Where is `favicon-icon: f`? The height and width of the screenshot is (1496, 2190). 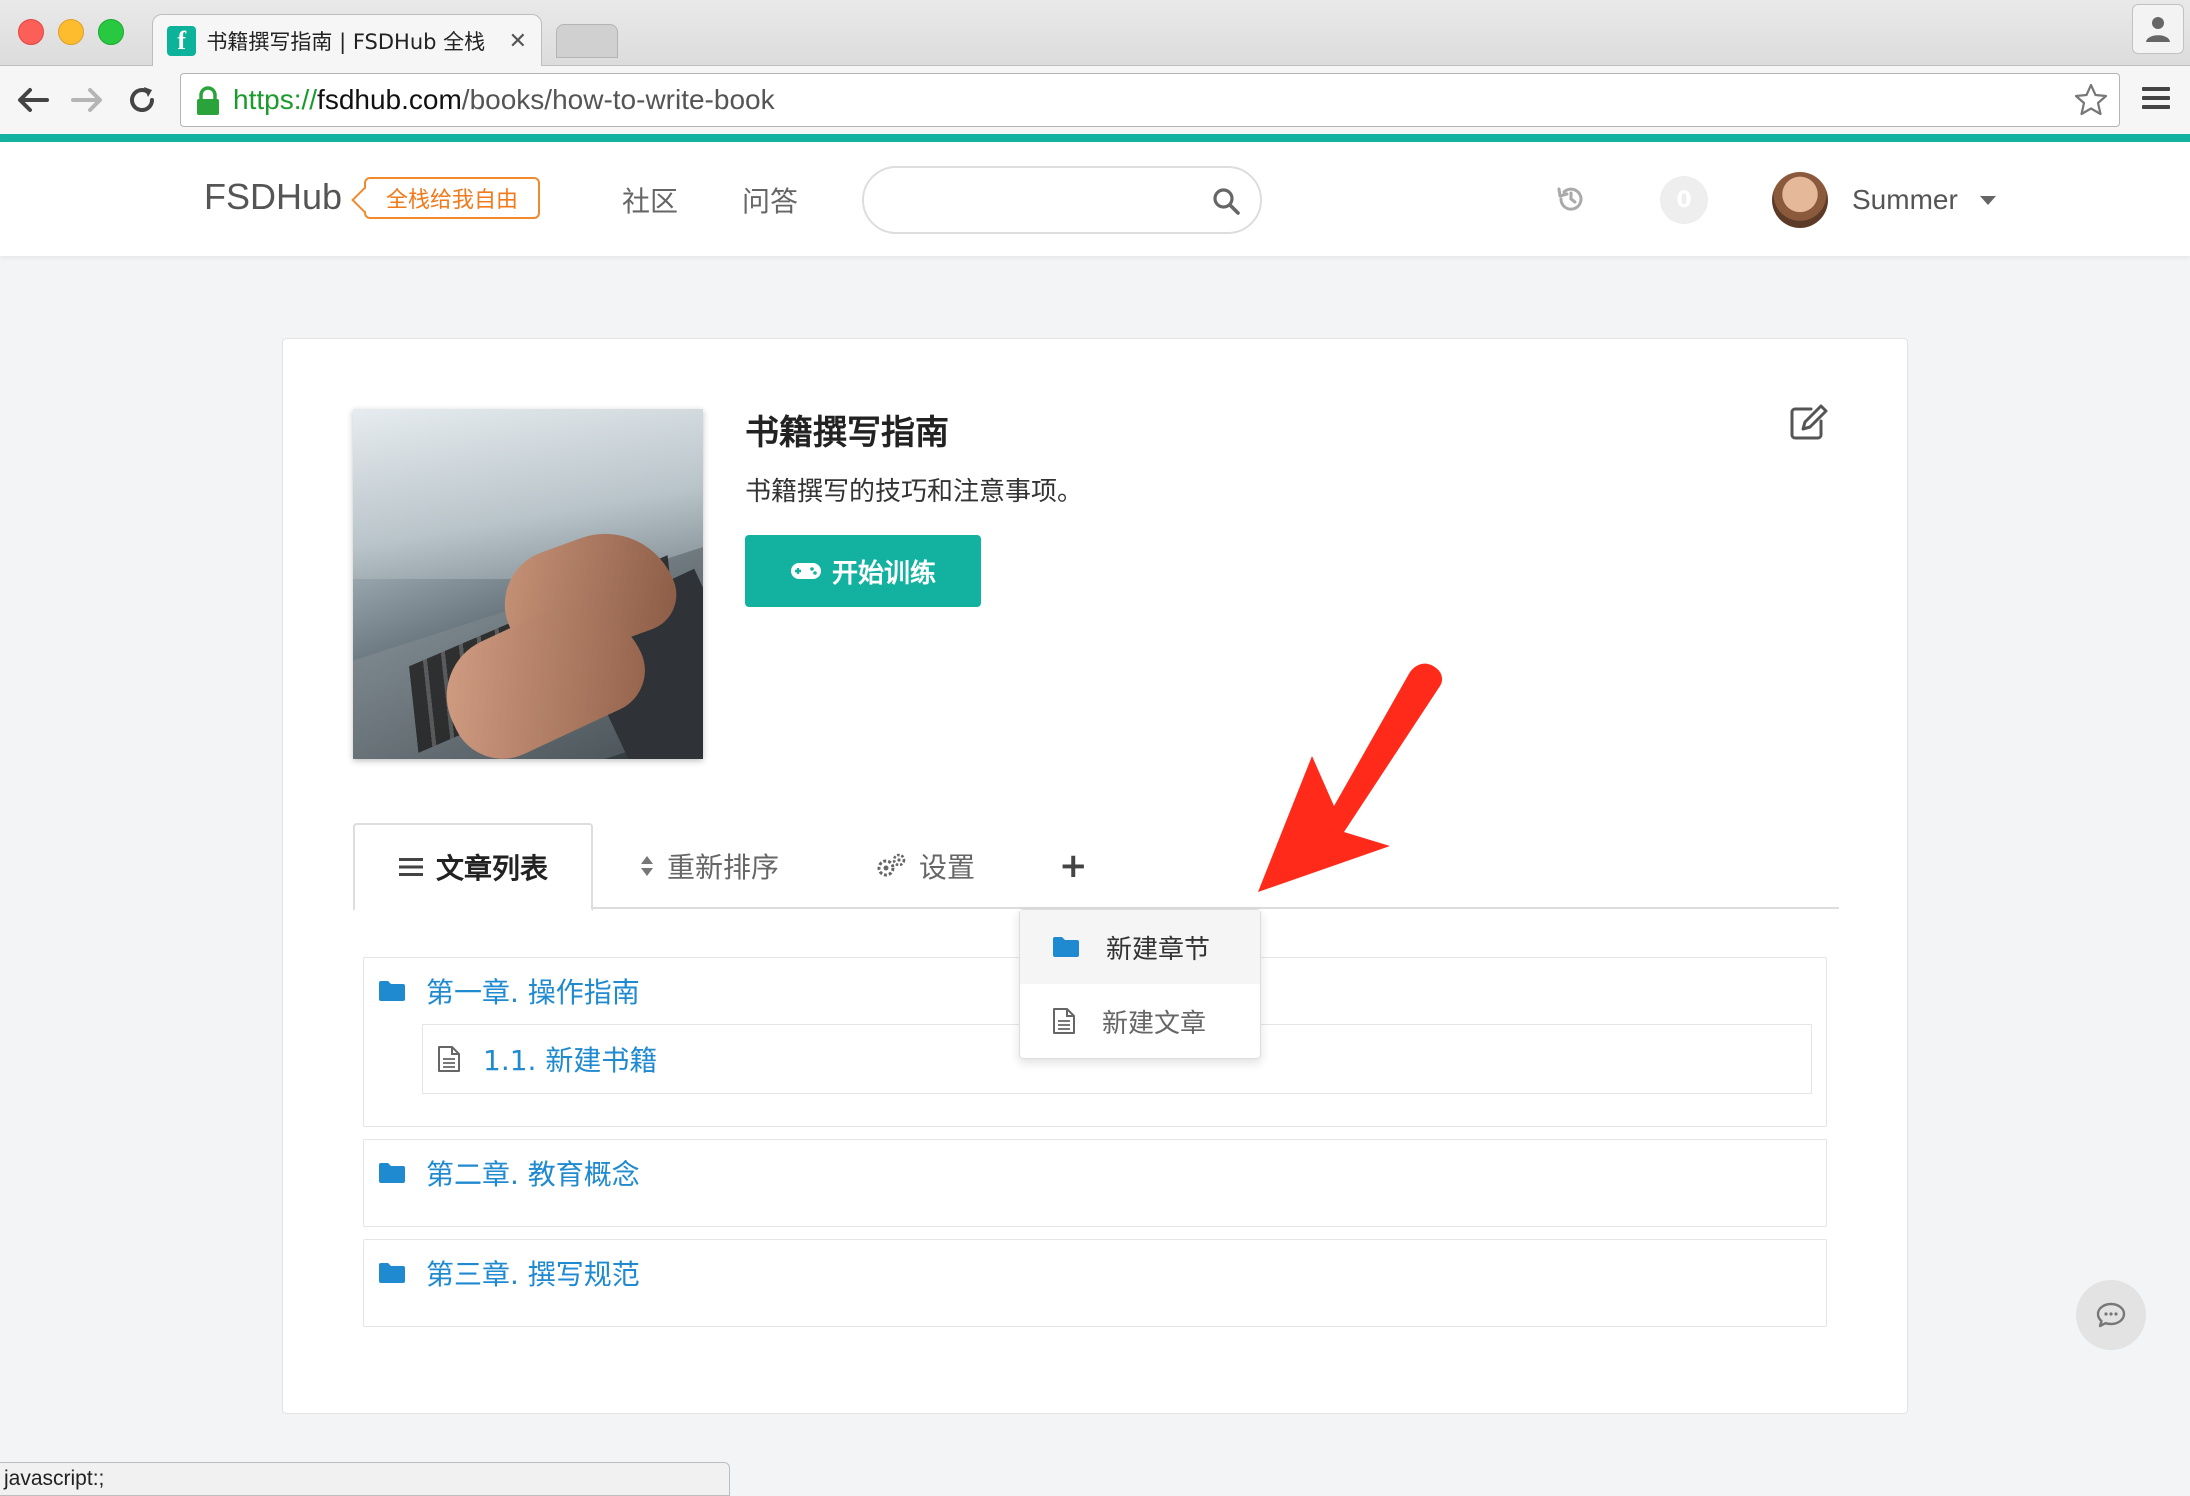
favicon-icon: f is located at coordinates (182, 41).